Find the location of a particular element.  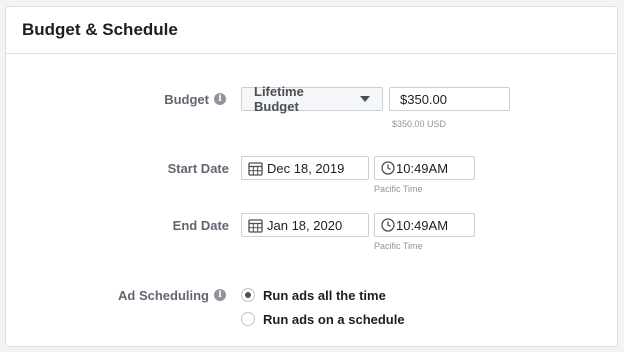

radio-run-on-schedule: Run ads on a schedule is located at coordinates (323, 319).